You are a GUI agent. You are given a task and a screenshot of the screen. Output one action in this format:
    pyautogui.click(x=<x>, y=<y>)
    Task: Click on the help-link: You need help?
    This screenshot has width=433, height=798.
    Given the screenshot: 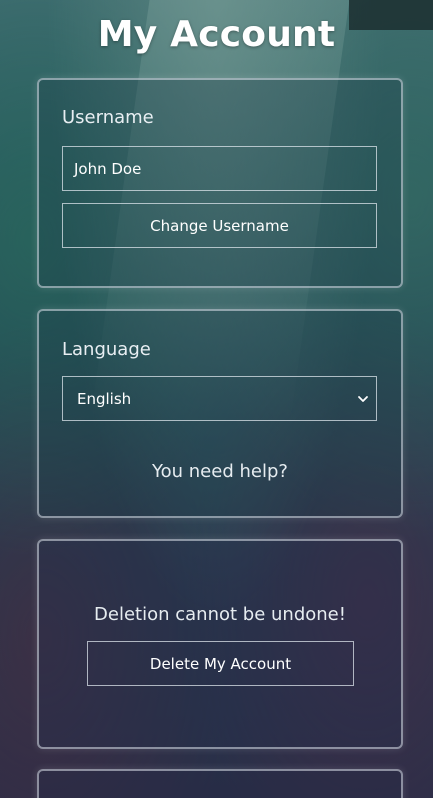 What is the action you would take?
    pyautogui.click(x=220, y=471)
    